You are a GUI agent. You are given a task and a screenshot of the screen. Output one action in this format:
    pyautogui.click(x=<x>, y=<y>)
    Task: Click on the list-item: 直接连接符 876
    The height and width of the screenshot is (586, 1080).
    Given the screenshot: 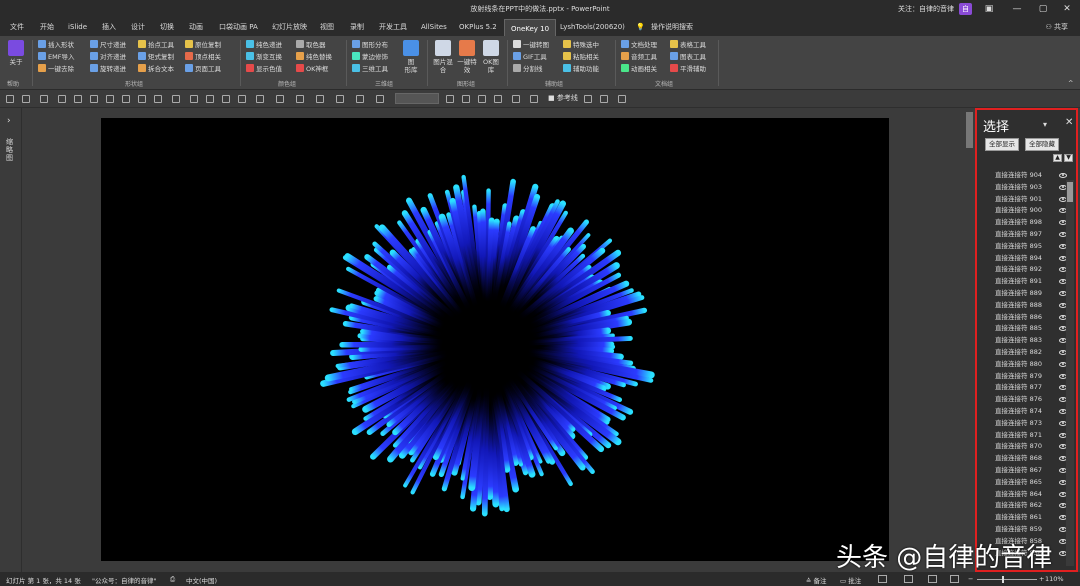 What is the action you would take?
    pyautogui.click(x=1025, y=400)
    